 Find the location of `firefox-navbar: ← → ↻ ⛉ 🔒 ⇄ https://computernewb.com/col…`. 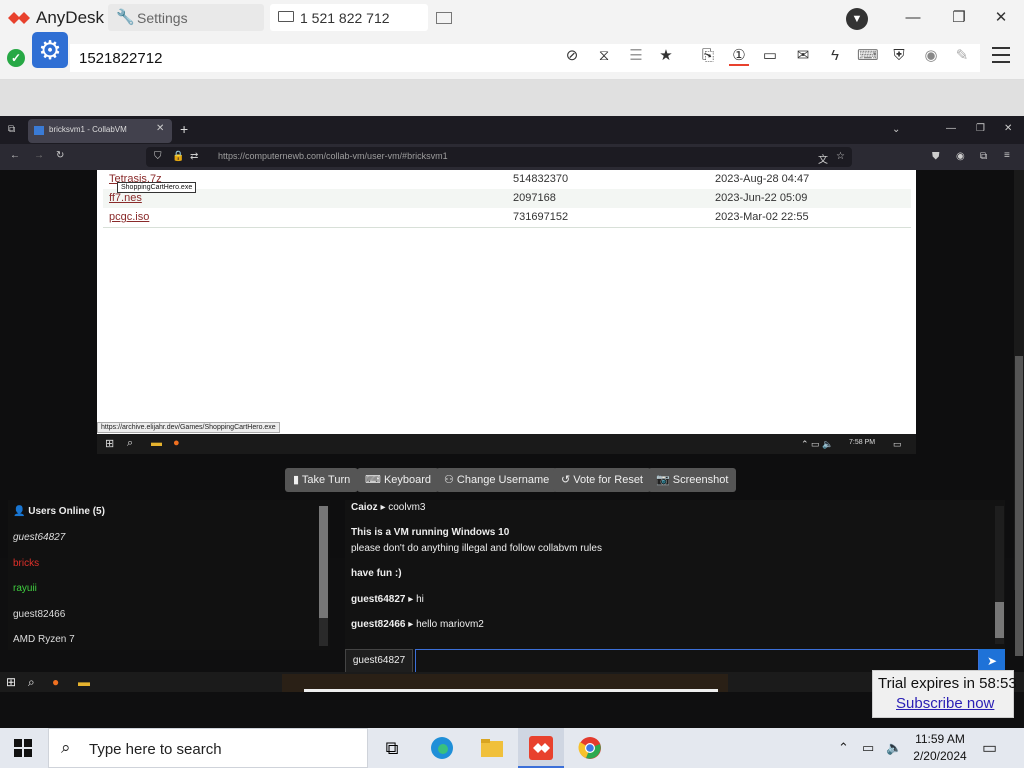

firefox-navbar: ← → ↻ ⛉ 🔒 ⇄ https://computernewb.com/col… is located at coordinates (512, 157).